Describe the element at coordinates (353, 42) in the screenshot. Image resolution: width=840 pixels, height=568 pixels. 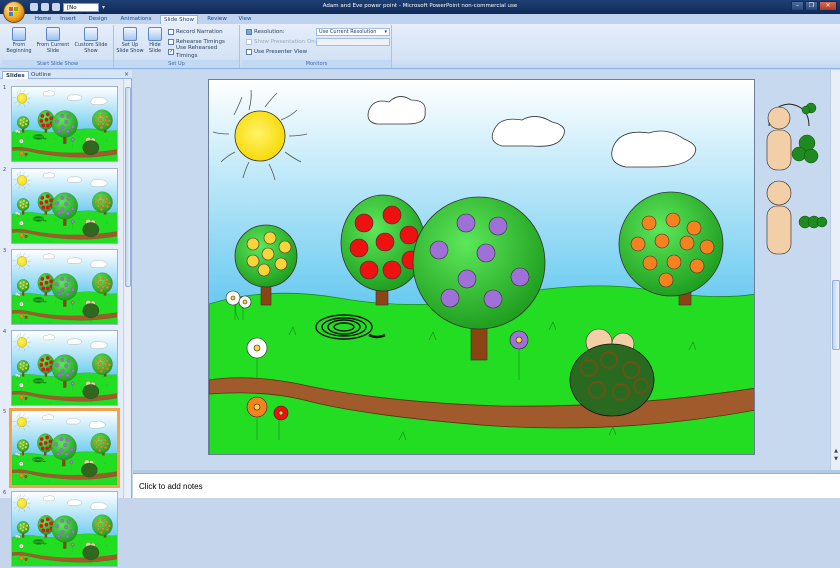
I see `show-on-combo` at that location.